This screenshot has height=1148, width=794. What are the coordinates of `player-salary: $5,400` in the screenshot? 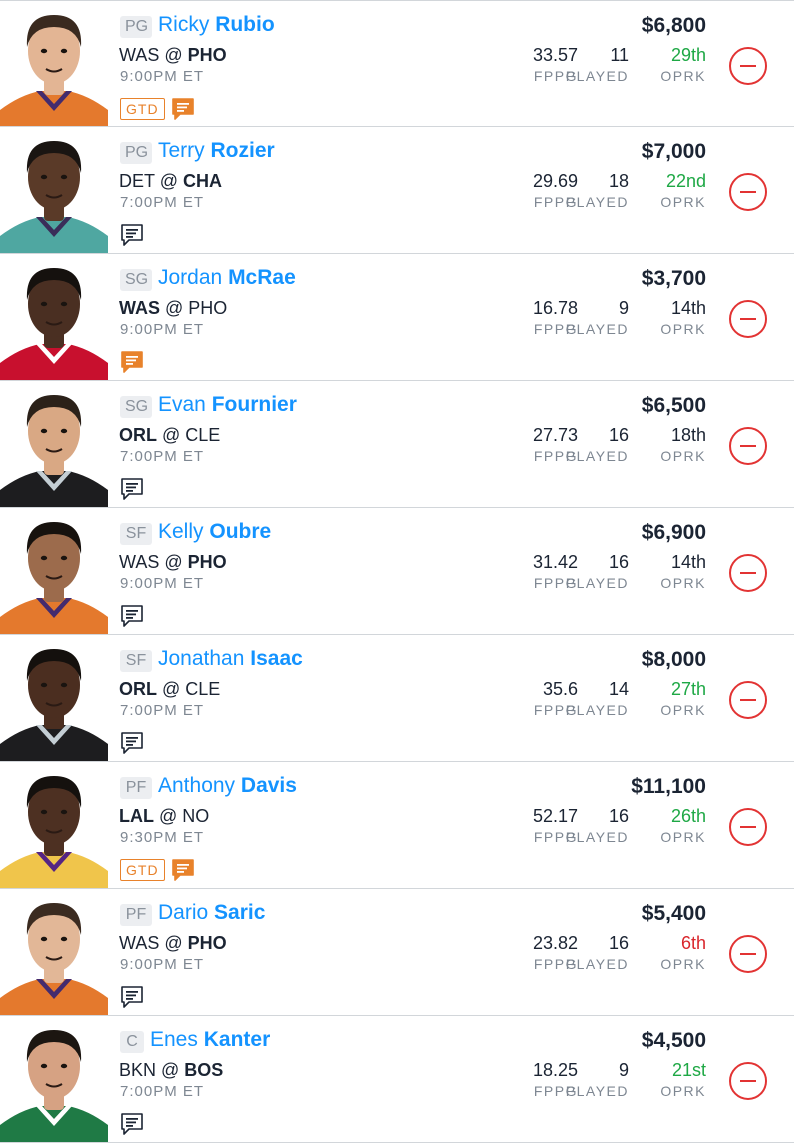 It's located at (673, 913).